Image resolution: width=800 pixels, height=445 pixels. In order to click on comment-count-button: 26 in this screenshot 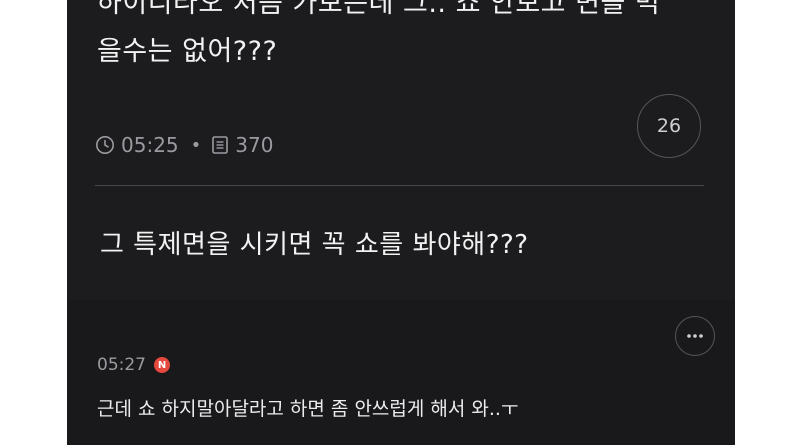, I will do `click(669, 126)`.